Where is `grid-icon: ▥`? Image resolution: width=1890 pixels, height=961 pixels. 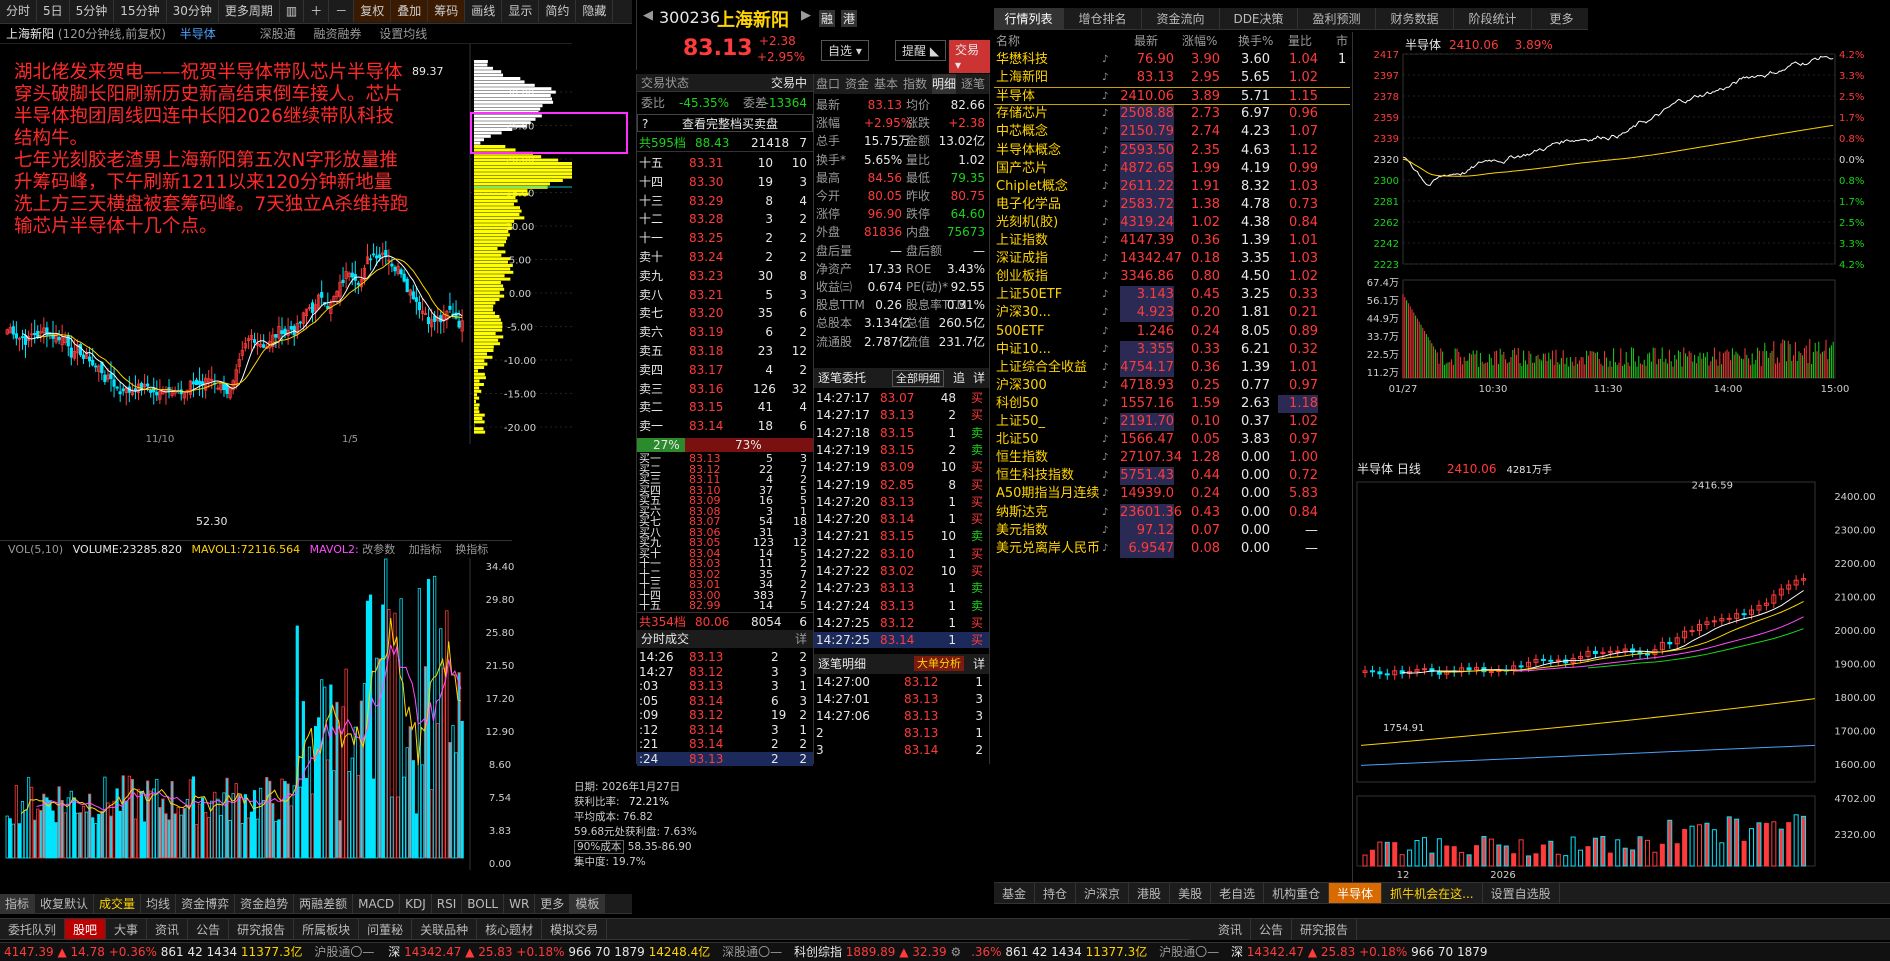 grid-icon: ▥ is located at coordinates (292, 11).